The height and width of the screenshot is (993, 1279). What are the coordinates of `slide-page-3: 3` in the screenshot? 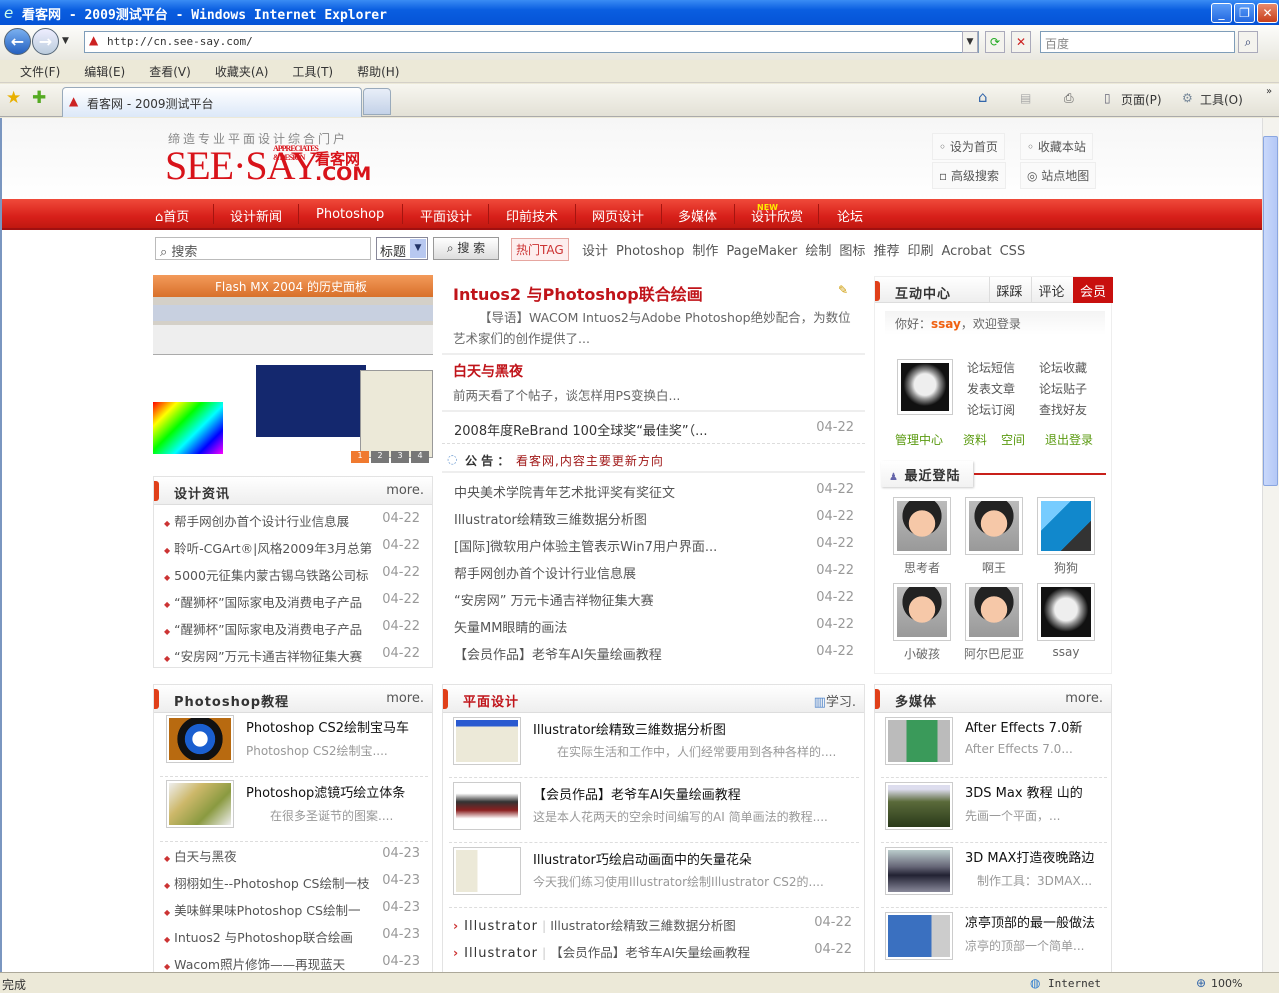 It's located at (400, 457).